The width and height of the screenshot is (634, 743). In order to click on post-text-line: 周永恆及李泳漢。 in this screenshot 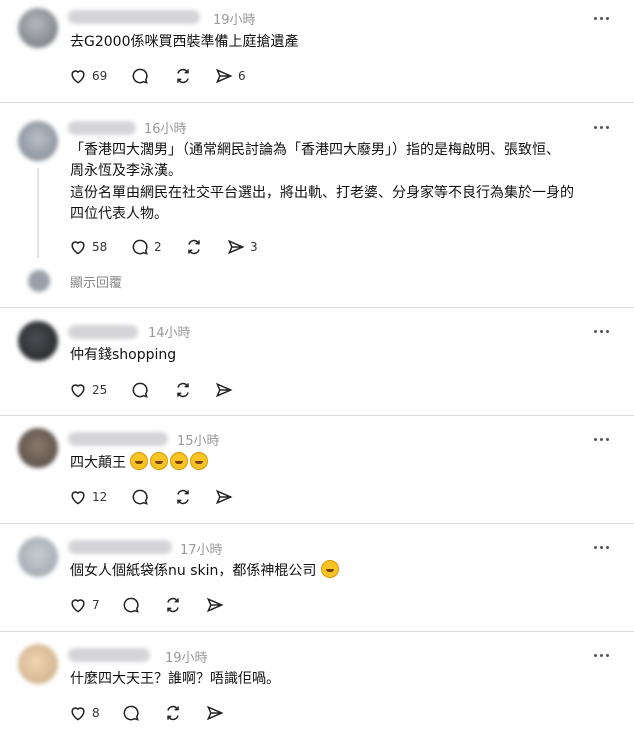, I will do `click(126, 171)`.